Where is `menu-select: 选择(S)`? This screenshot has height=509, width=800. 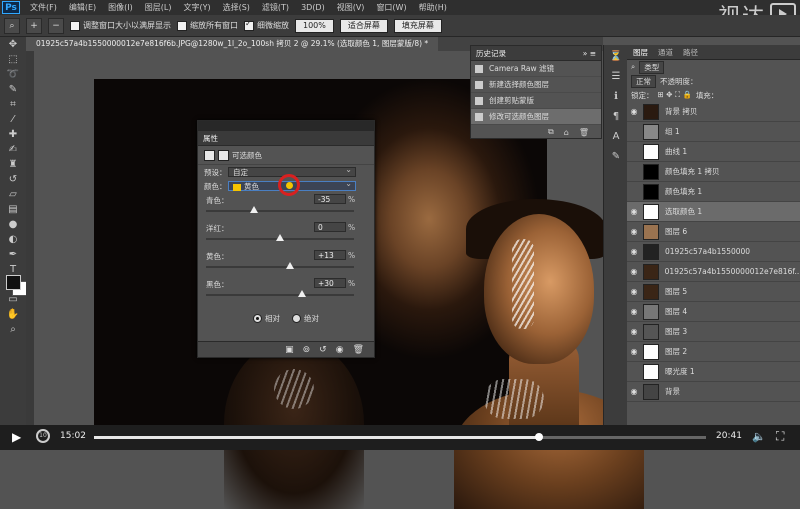
menu-select: 选择(S) is located at coordinates (236, 7).